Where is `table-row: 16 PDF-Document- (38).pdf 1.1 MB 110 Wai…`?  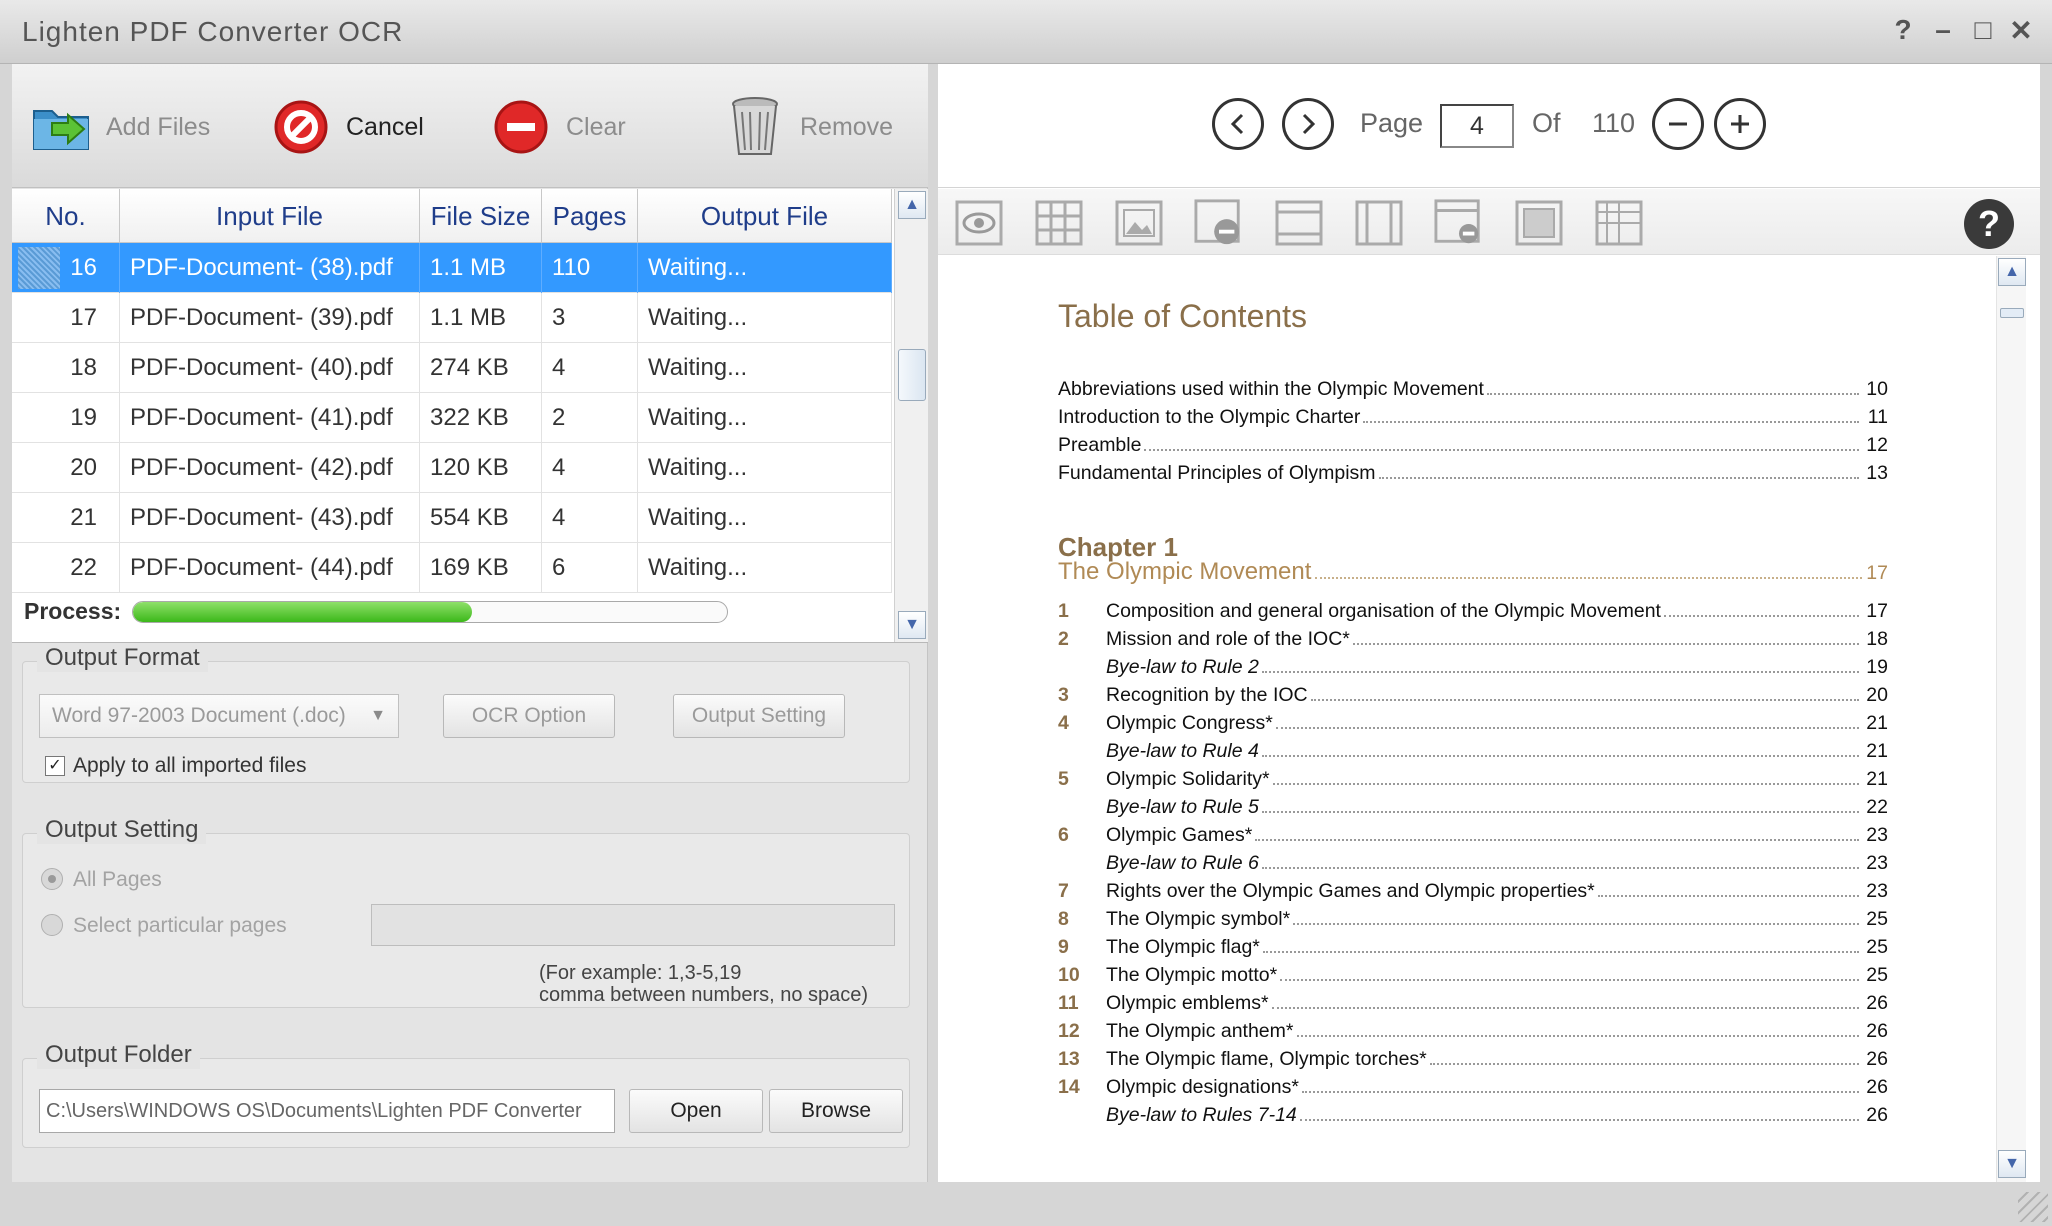 table-row: 16 PDF-Document- (38).pdf 1.1 MB 110 Wai… is located at coordinates (452, 268).